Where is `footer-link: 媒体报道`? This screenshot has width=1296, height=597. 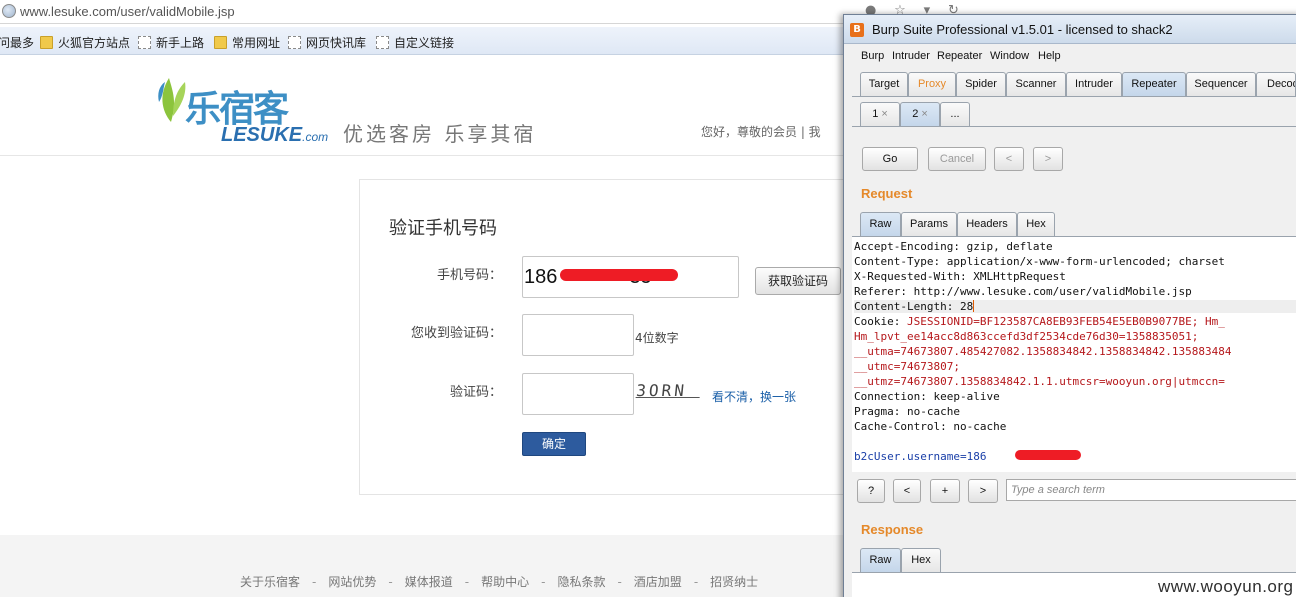 footer-link: 媒体报道 is located at coordinates (429, 582).